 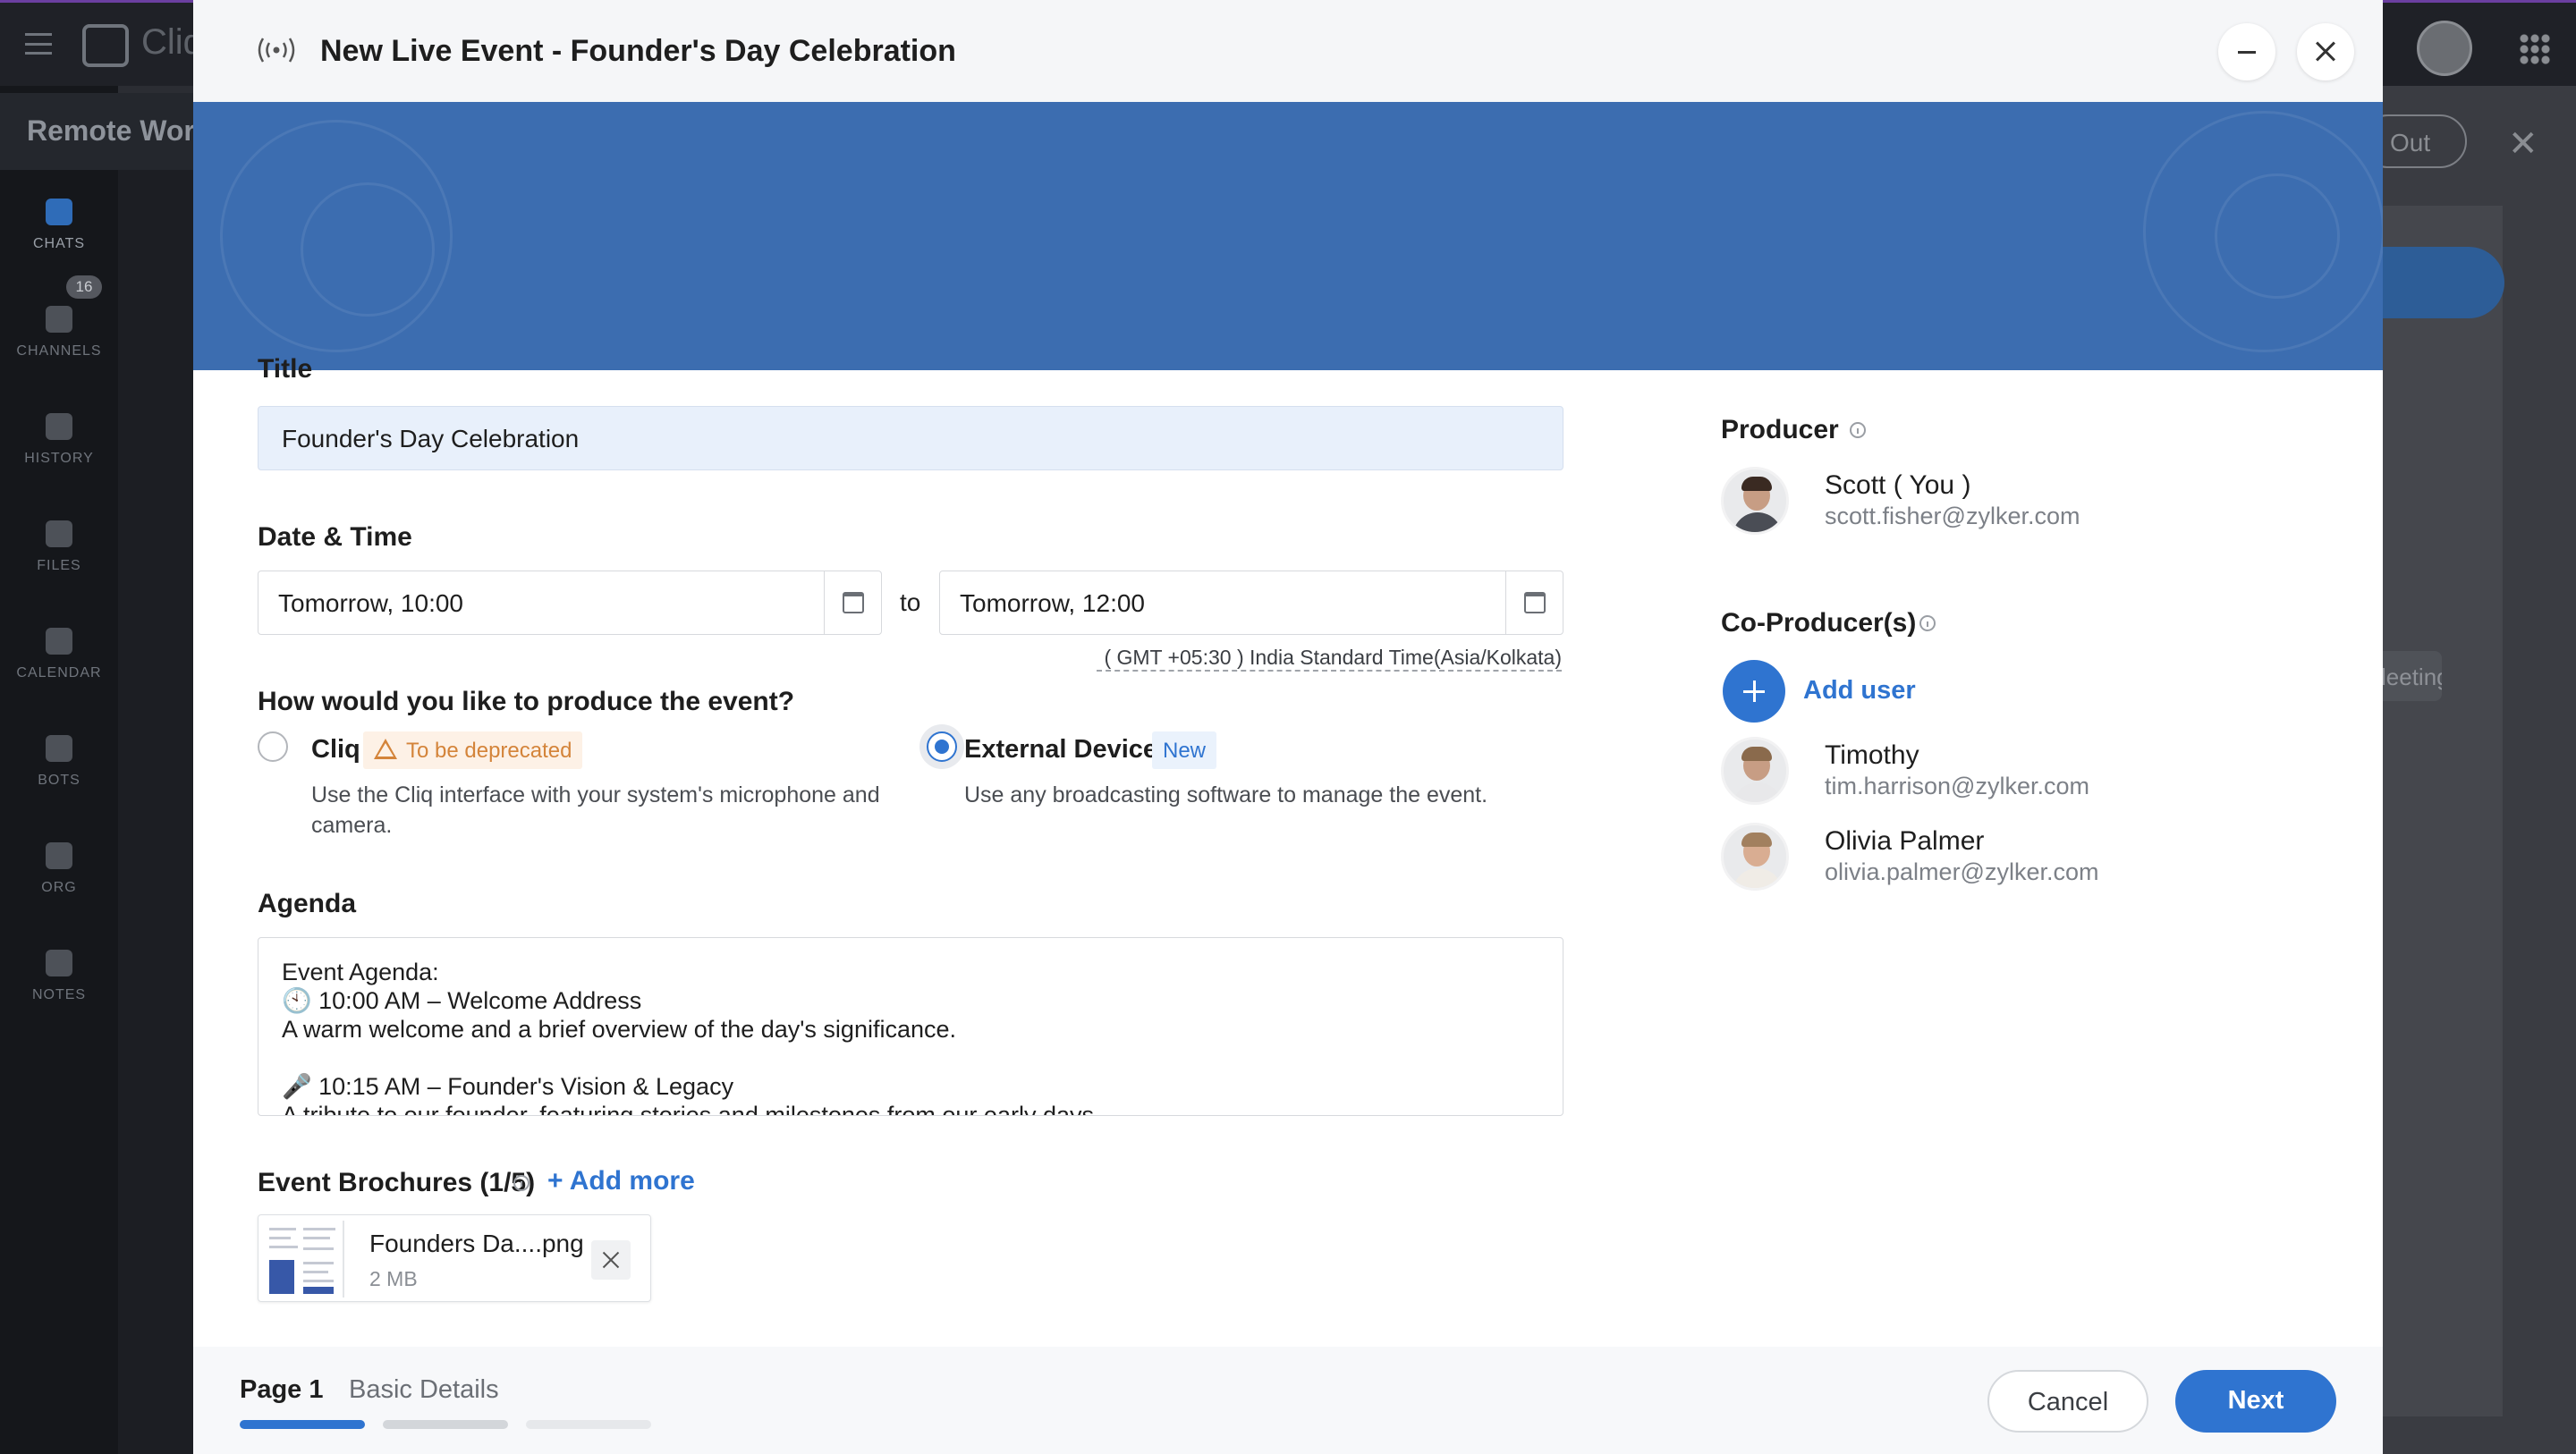 I want to click on file-thumbnail, so click(x=304, y=1259).